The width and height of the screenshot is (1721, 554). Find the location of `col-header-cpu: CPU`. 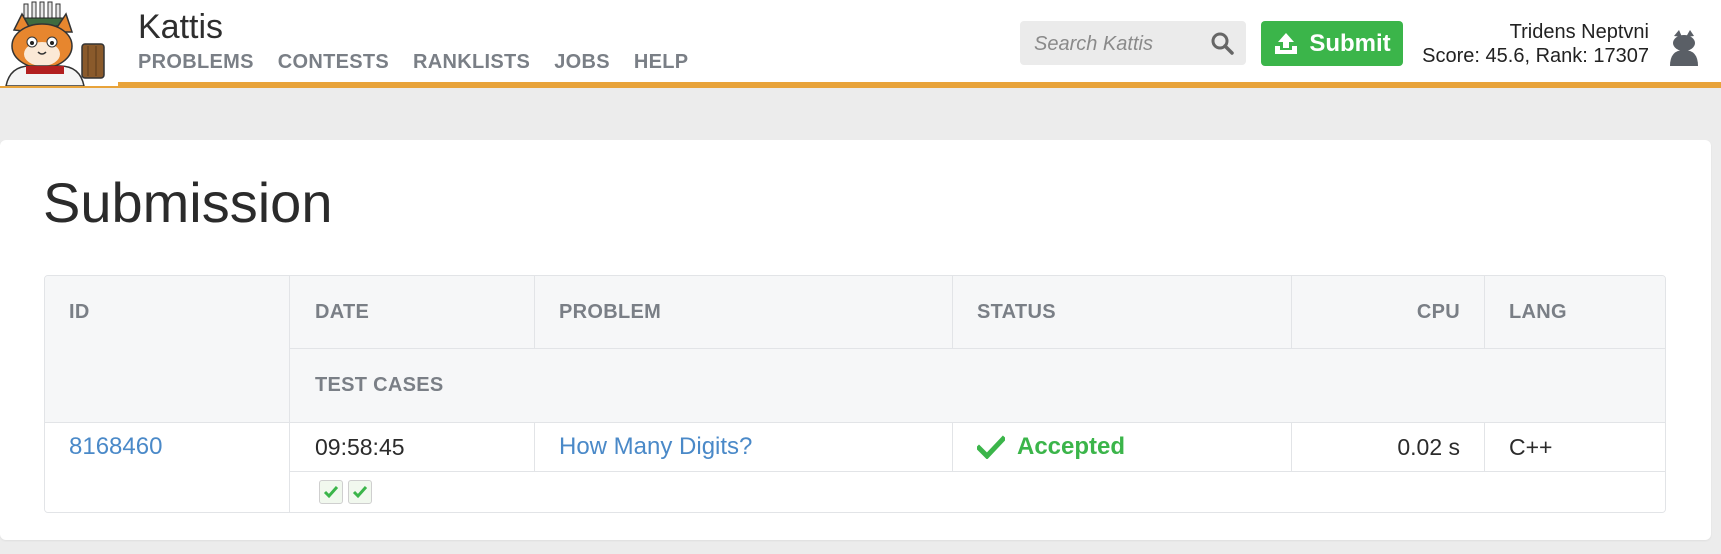

col-header-cpu: CPU is located at coordinates (1388, 312).